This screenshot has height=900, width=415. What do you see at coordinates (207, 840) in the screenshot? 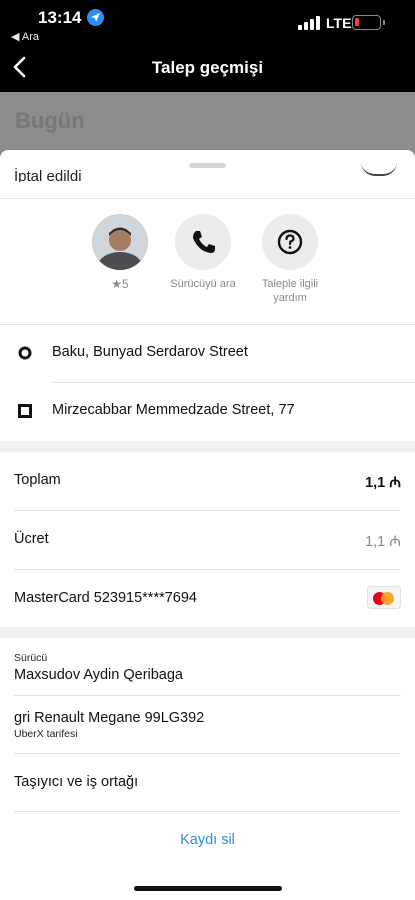
I see `delete-record-button: Kaydı sil` at bounding box center [207, 840].